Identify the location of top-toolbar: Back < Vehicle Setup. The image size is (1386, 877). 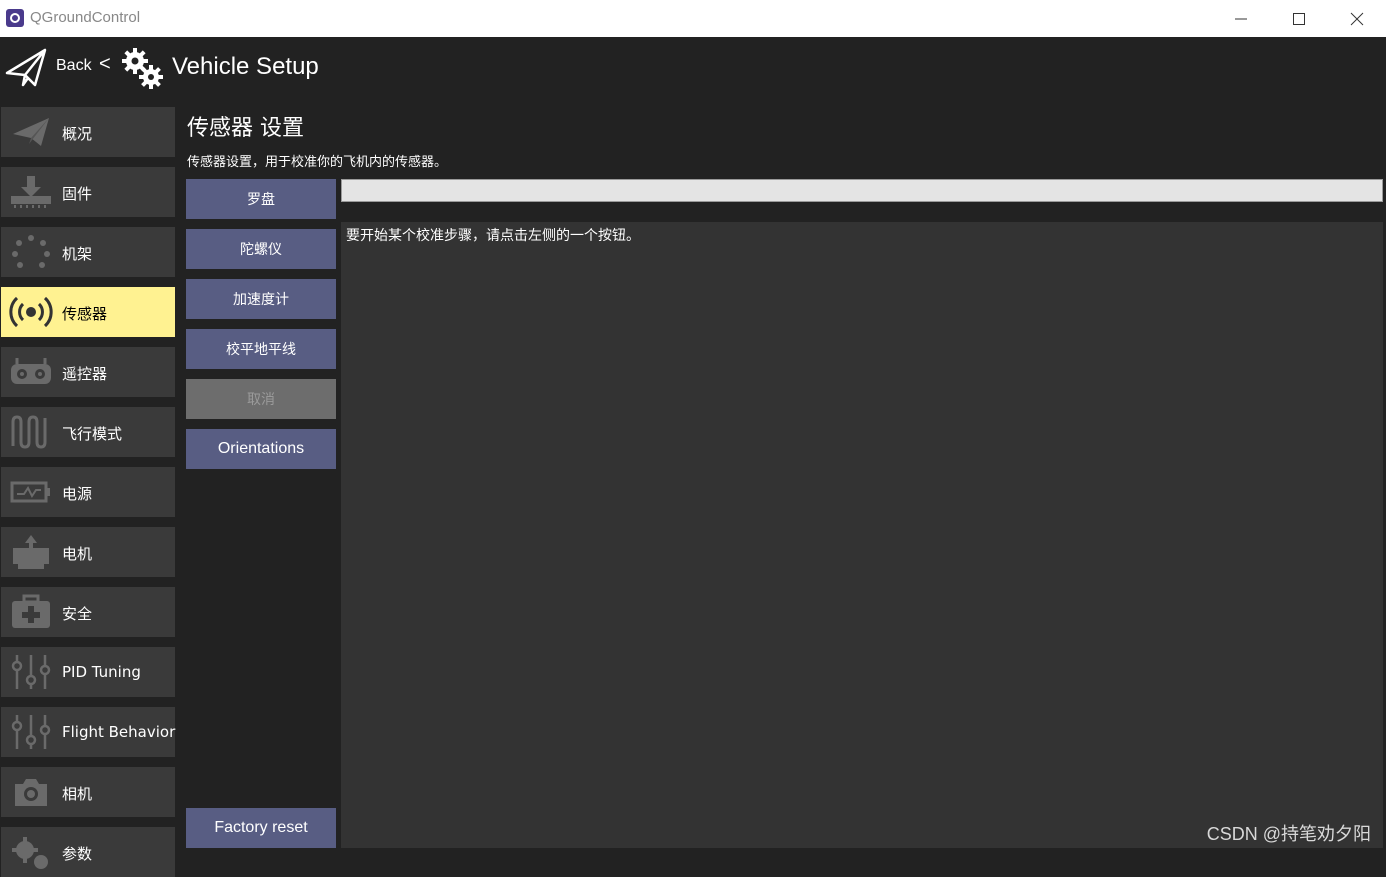
(693, 68).